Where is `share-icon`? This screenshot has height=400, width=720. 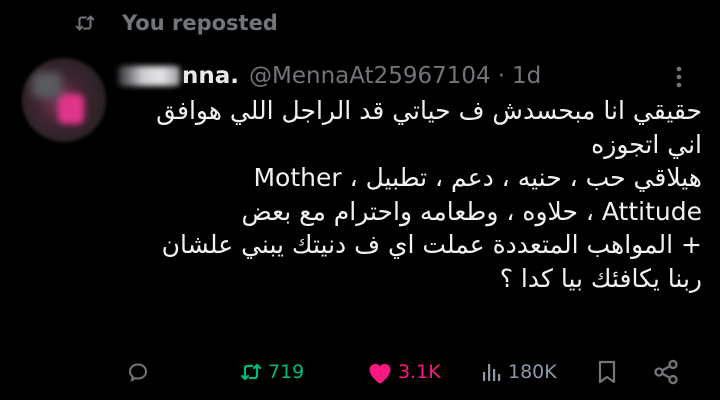 share-icon is located at coordinates (666, 372).